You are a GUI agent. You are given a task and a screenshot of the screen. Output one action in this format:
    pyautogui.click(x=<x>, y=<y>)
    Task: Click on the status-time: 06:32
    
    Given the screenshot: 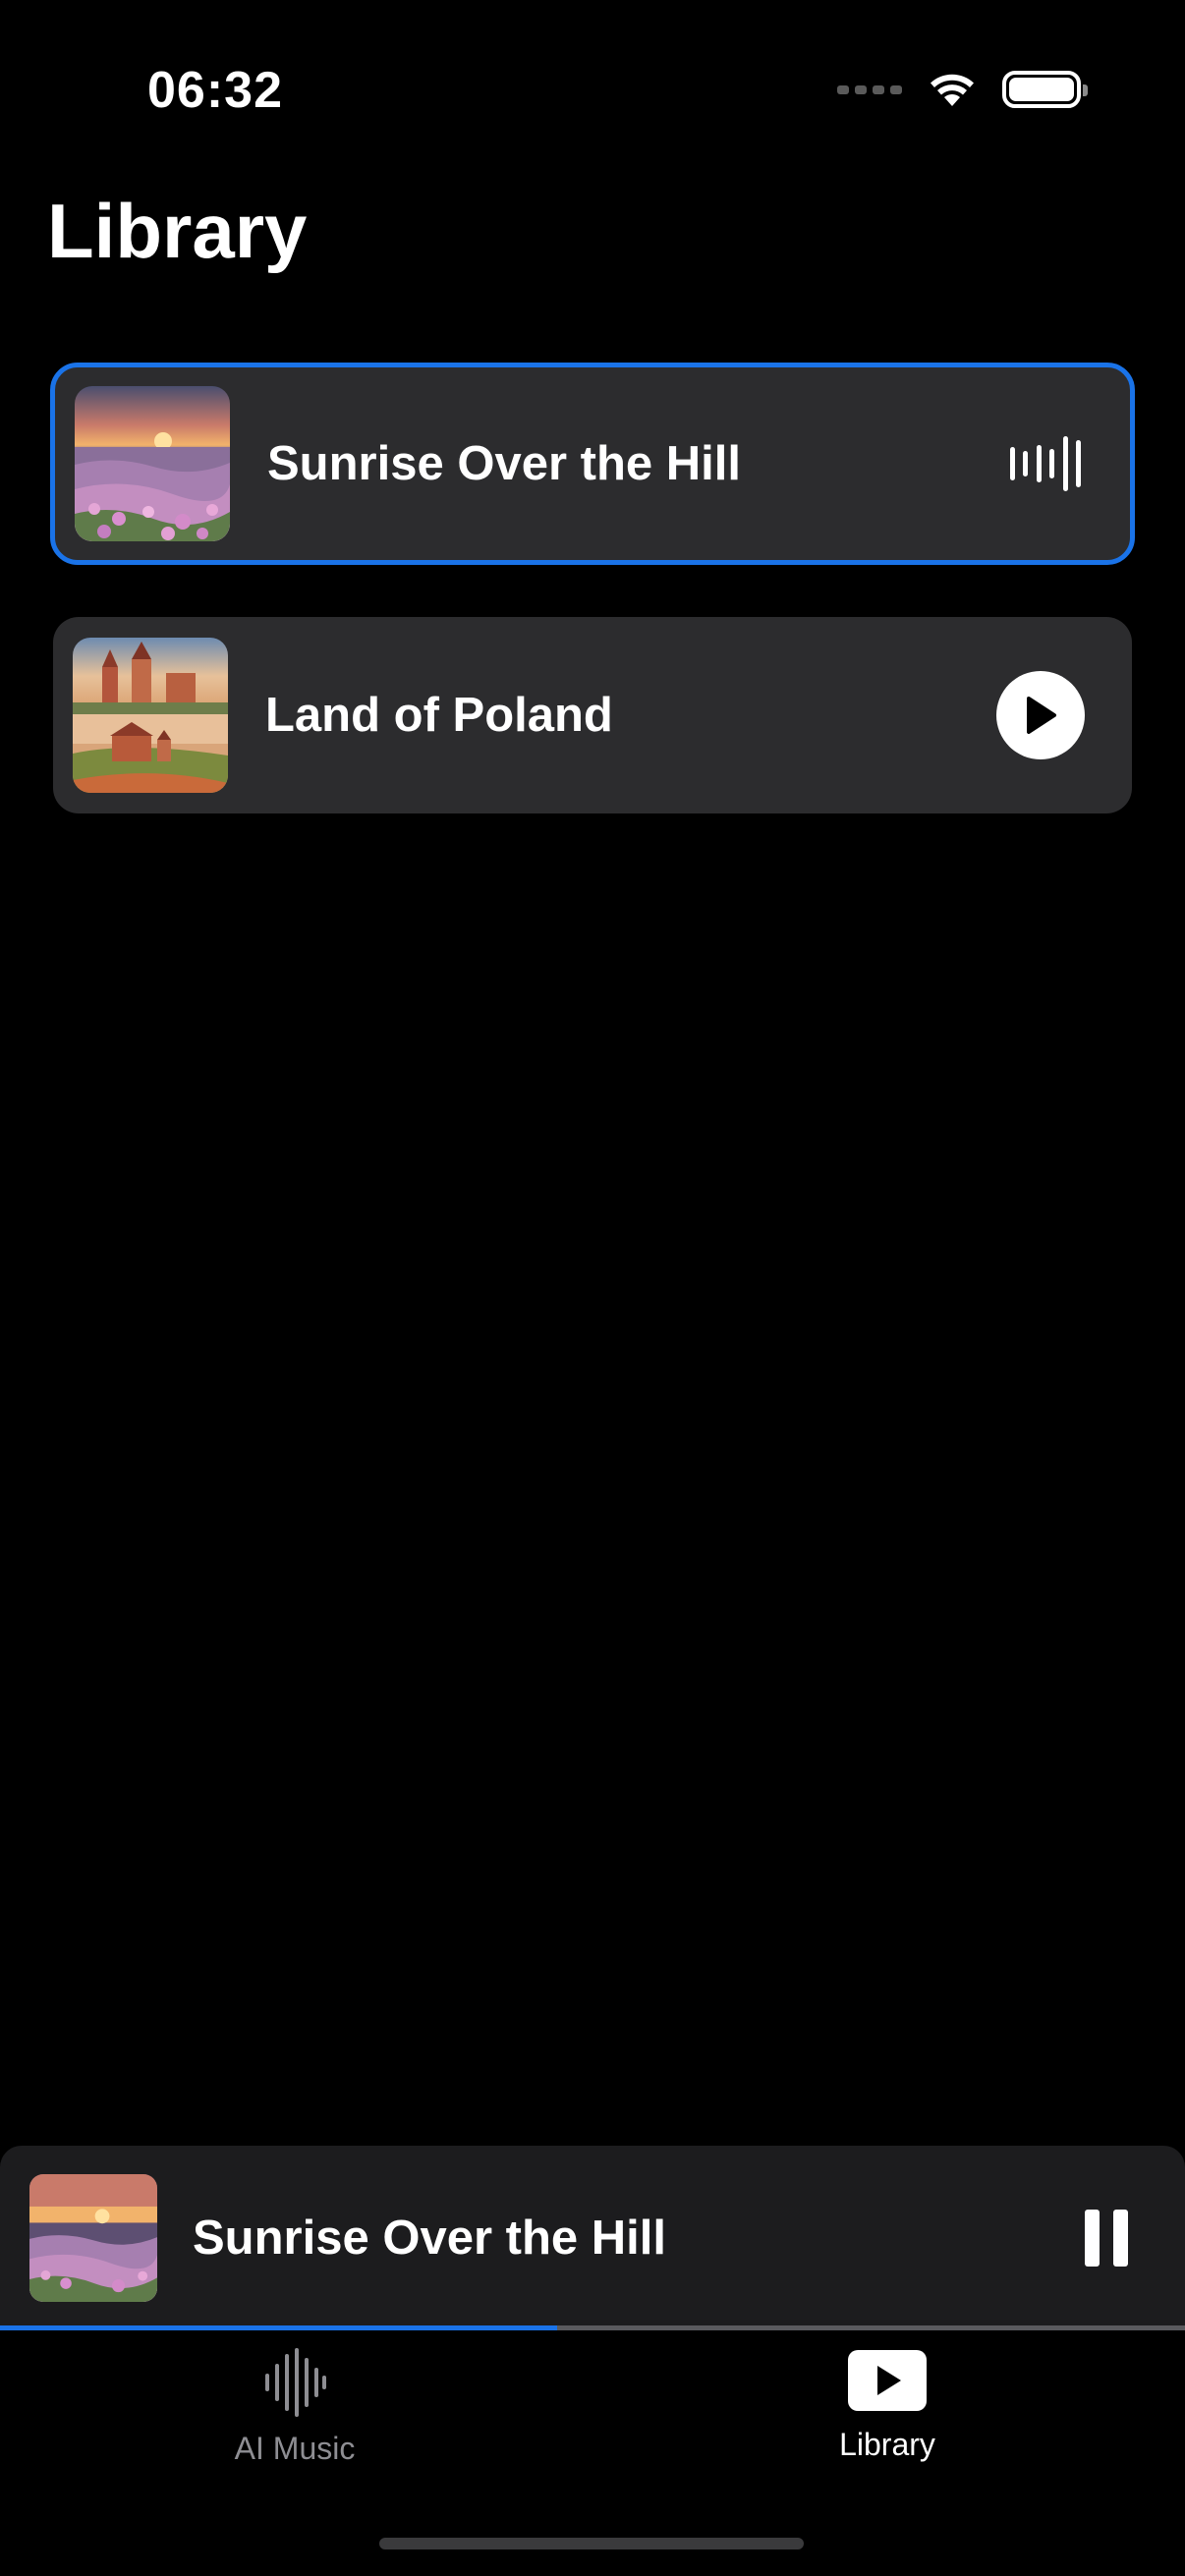 What is the action you would take?
    pyautogui.click(x=215, y=90)
    